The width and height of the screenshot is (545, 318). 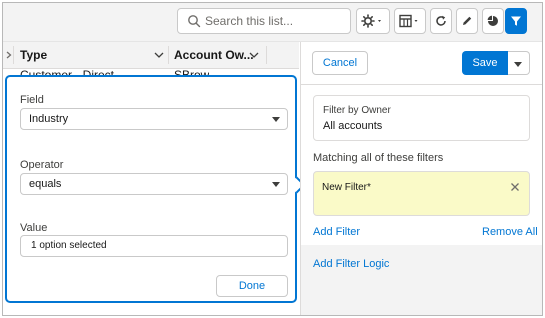 I want to click on column-header-type: Type, so click(x=33, y=55).